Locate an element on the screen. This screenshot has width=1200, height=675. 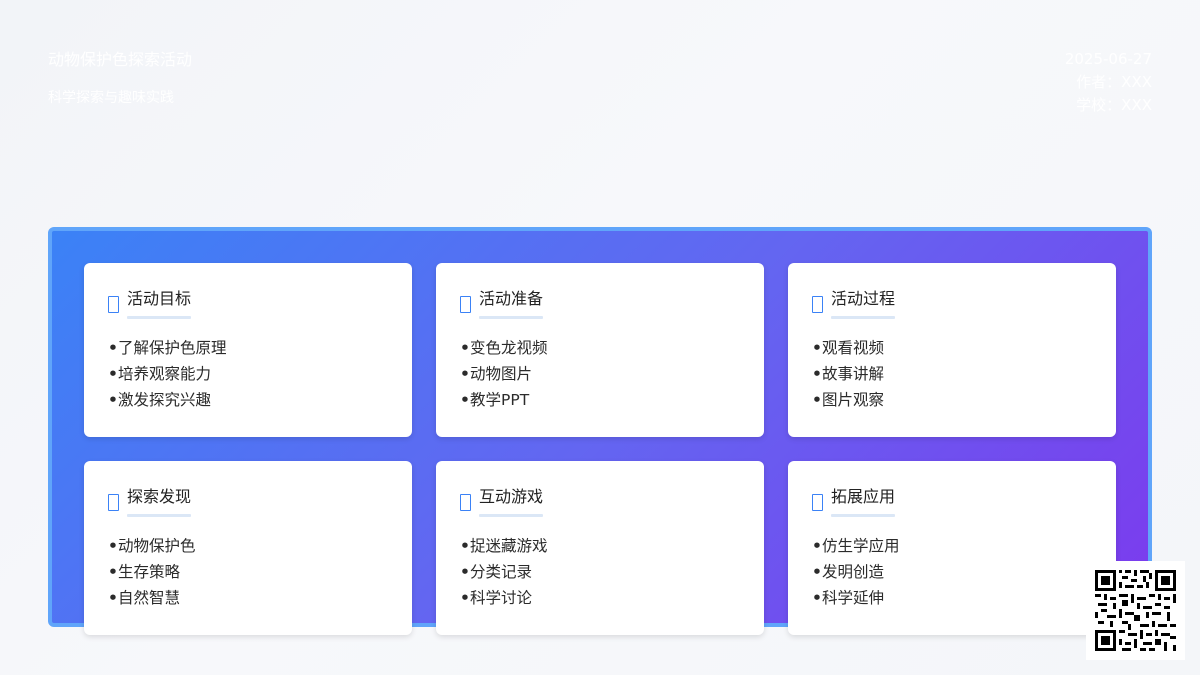
card-header: 活动目标 is located at coordinates (150, 303).